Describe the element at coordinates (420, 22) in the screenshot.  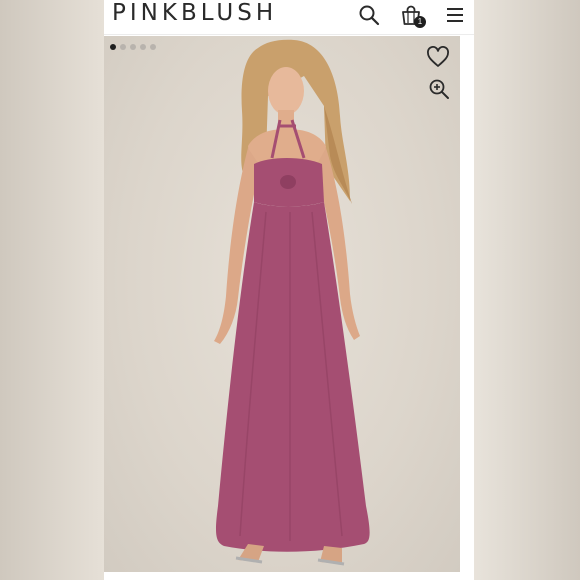
I see `cart-count-badge: 1` at that location.